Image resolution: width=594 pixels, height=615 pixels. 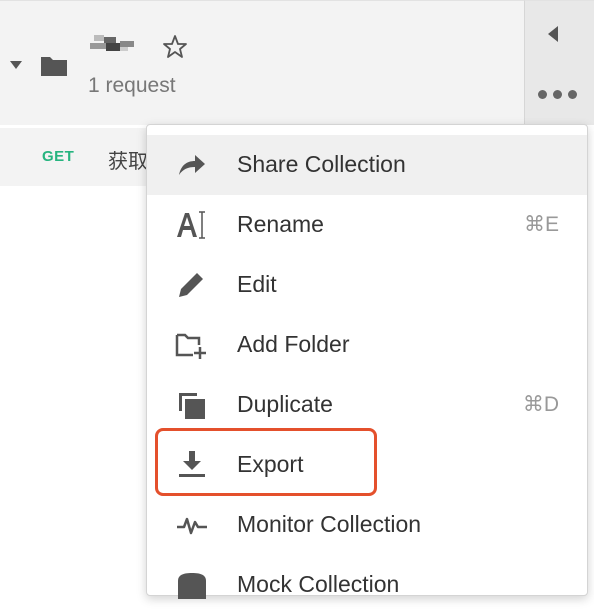 I want to click on menu-item-label: Share Collection, so click(x=321, y=164).